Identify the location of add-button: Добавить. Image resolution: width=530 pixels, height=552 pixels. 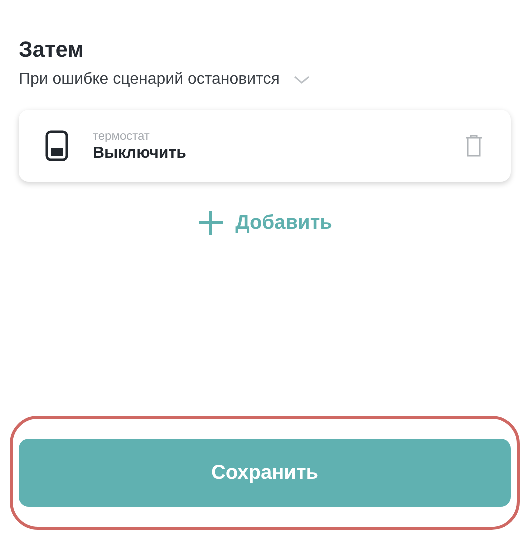
(265, 223).